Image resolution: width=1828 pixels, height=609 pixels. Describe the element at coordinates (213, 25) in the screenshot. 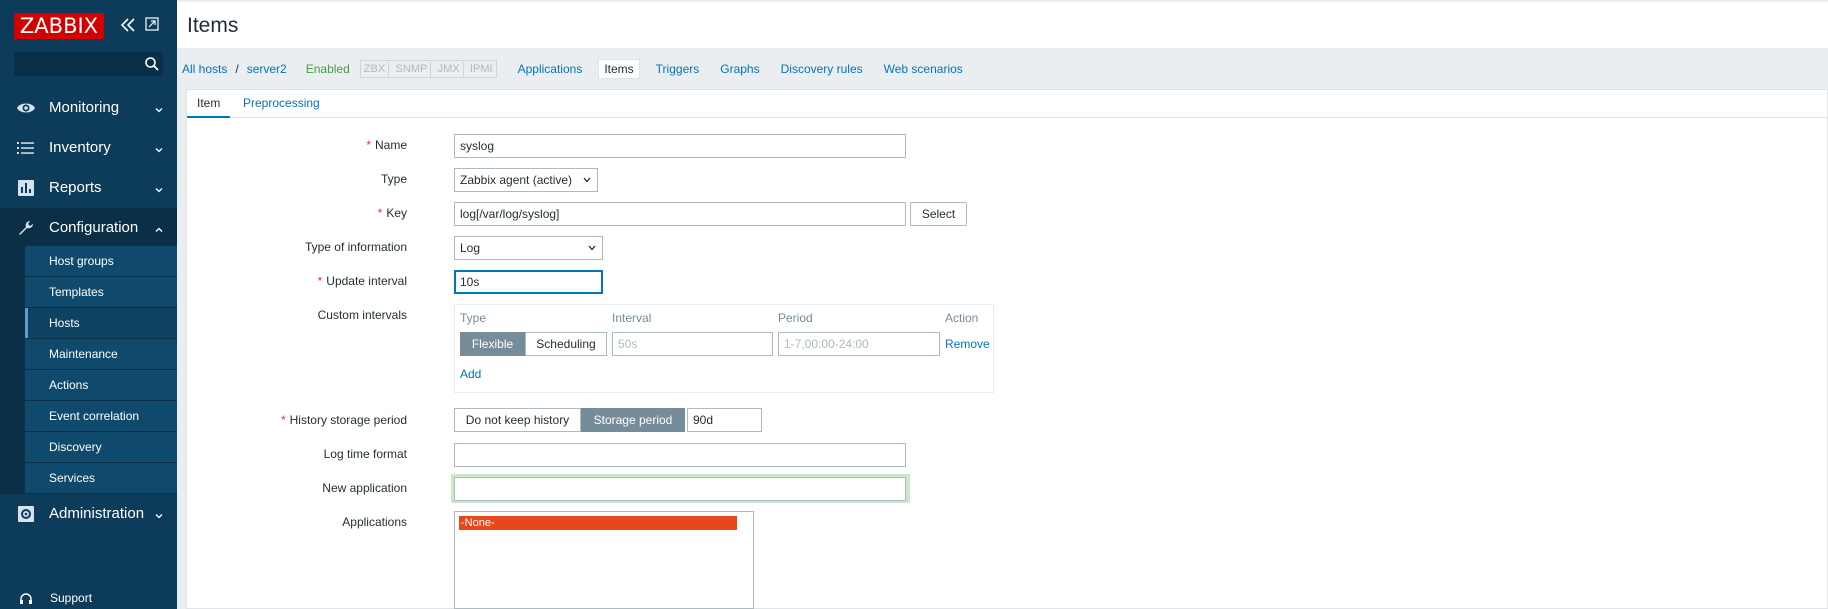

I see `page-title: Items` at that location.